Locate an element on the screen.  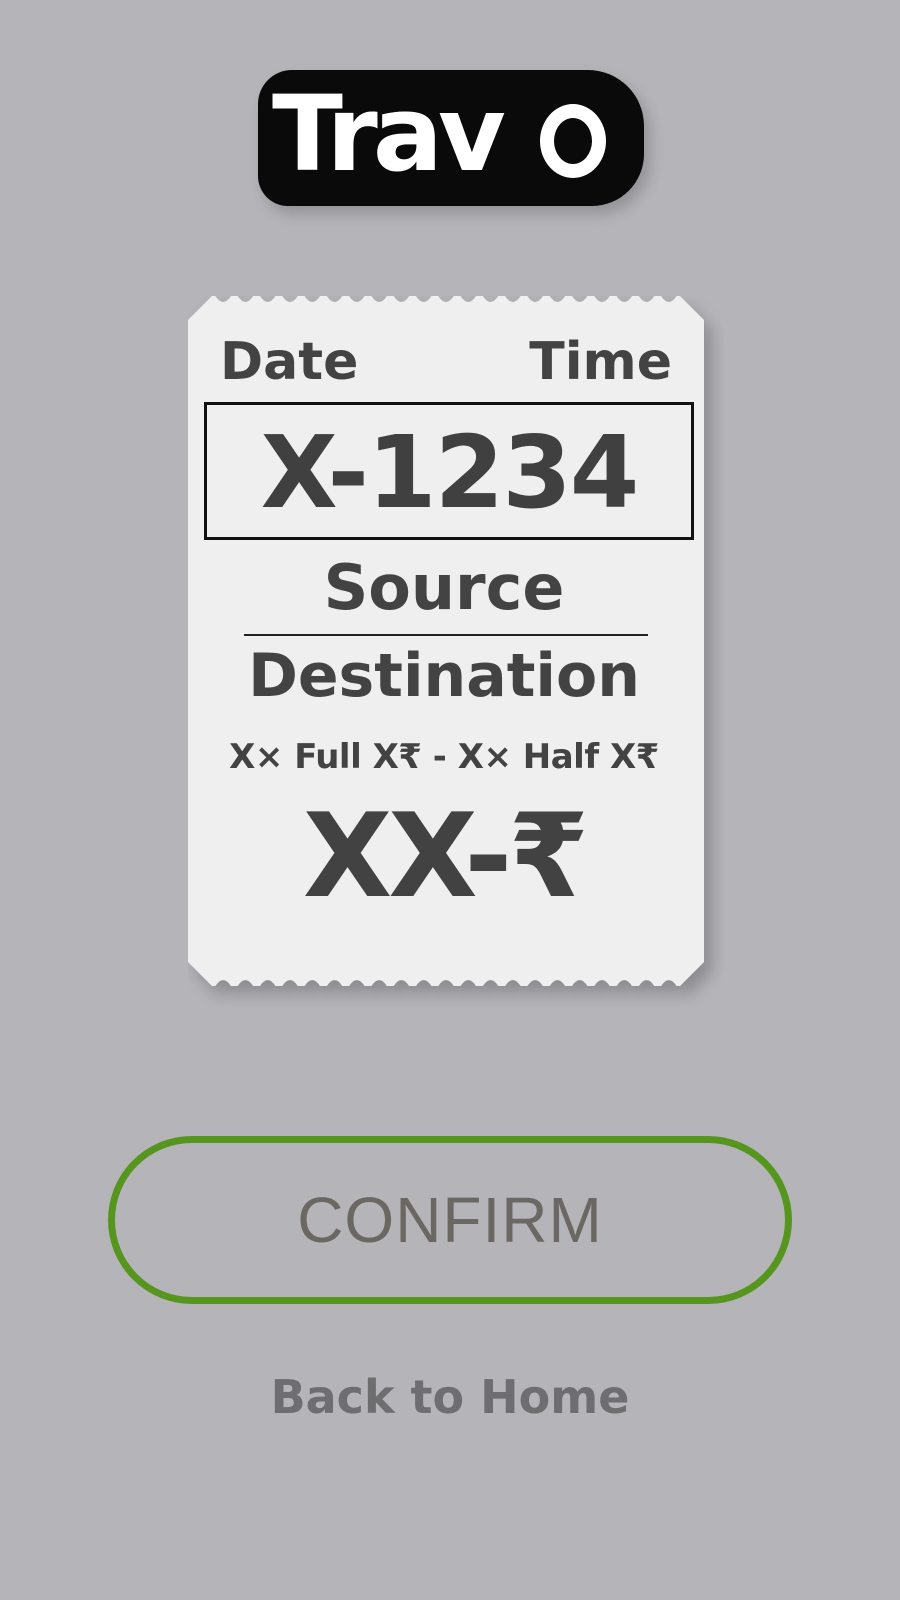
route-divider is located at coordinates (446, 635).